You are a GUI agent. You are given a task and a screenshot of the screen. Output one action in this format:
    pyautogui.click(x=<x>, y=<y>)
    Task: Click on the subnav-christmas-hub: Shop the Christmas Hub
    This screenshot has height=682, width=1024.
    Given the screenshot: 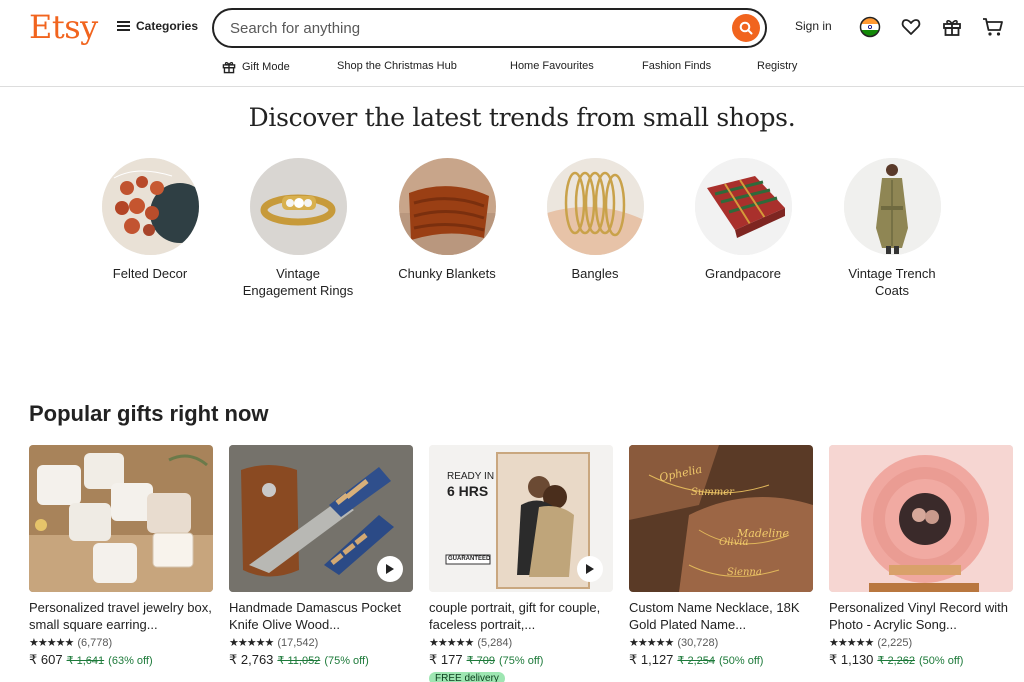 What is the action you would take?
    pyautogui.click(x=397, y=66)
    